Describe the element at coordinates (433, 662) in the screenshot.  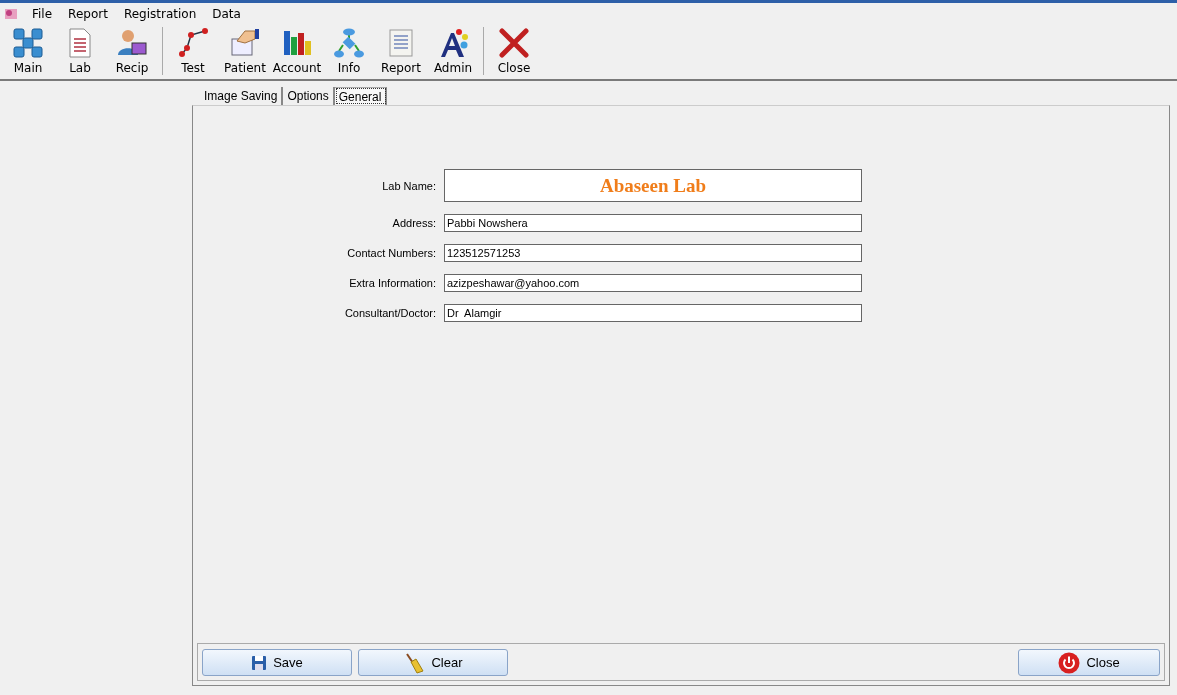
I see `action-button: Clear` at that location.